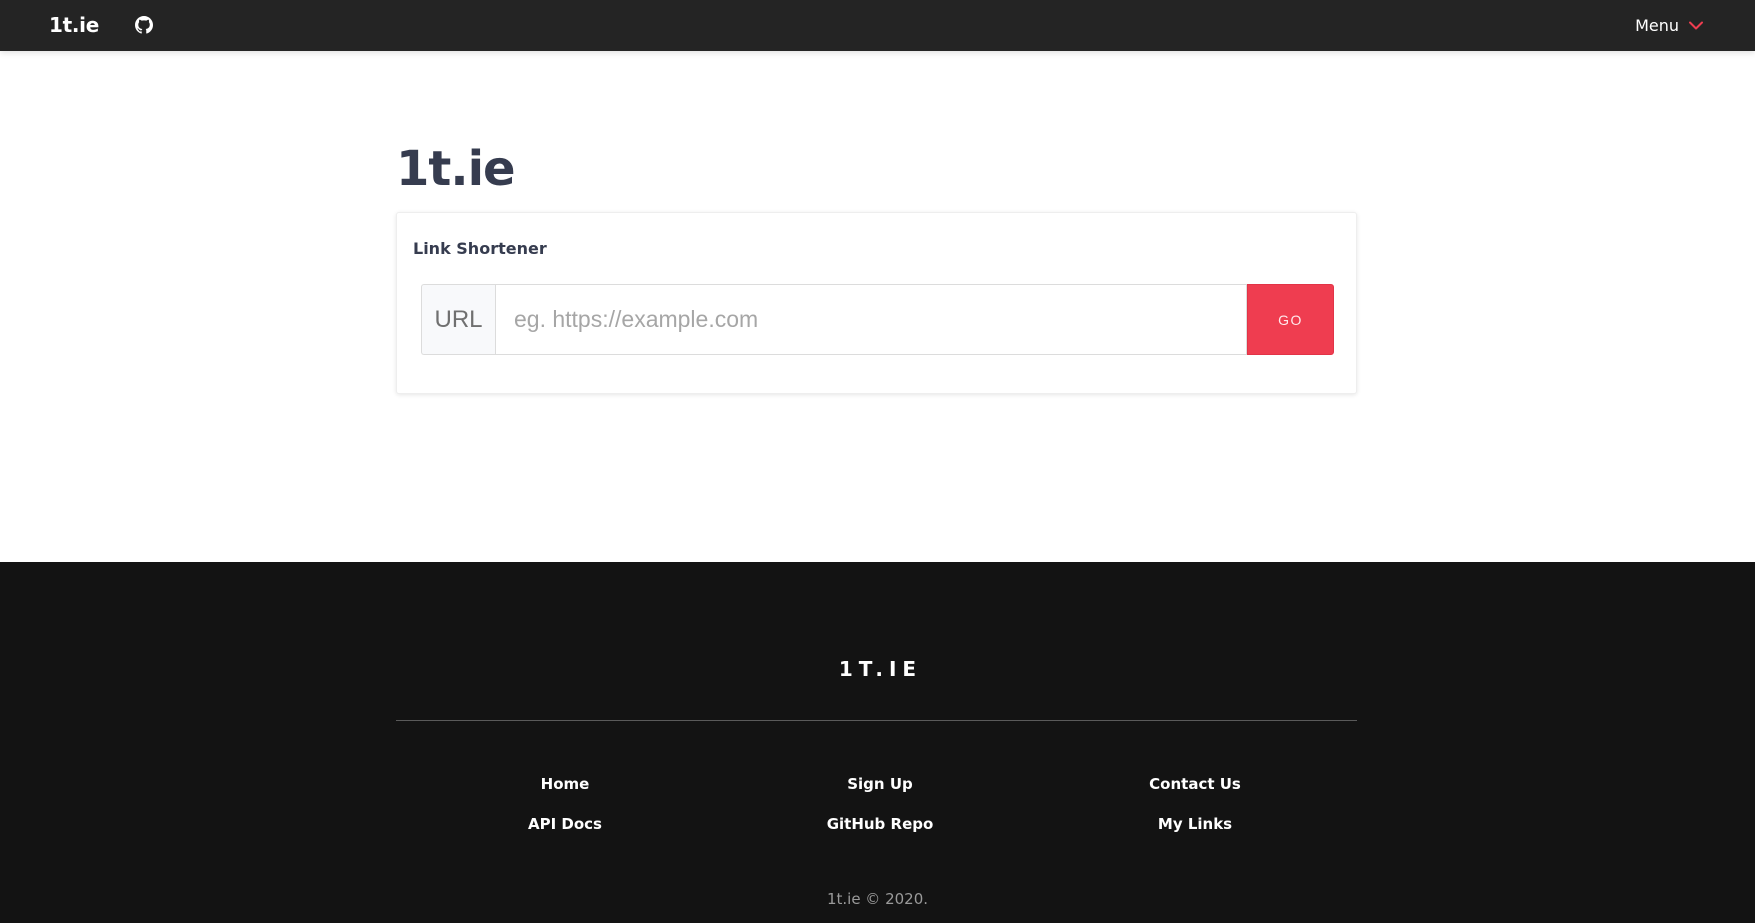 The height and width of the screenshot is (923, 1755). Describe the element at coordinates (876, 720) in the screenshot. I see `footer-divider` at that location.